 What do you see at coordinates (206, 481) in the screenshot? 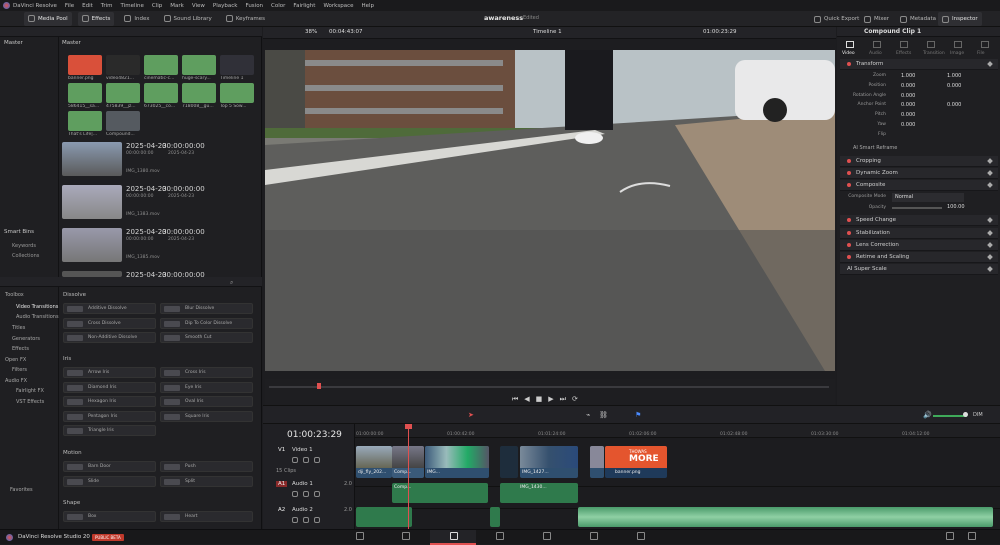
I see `effect-item: Split` at bounding box center [206, 481].